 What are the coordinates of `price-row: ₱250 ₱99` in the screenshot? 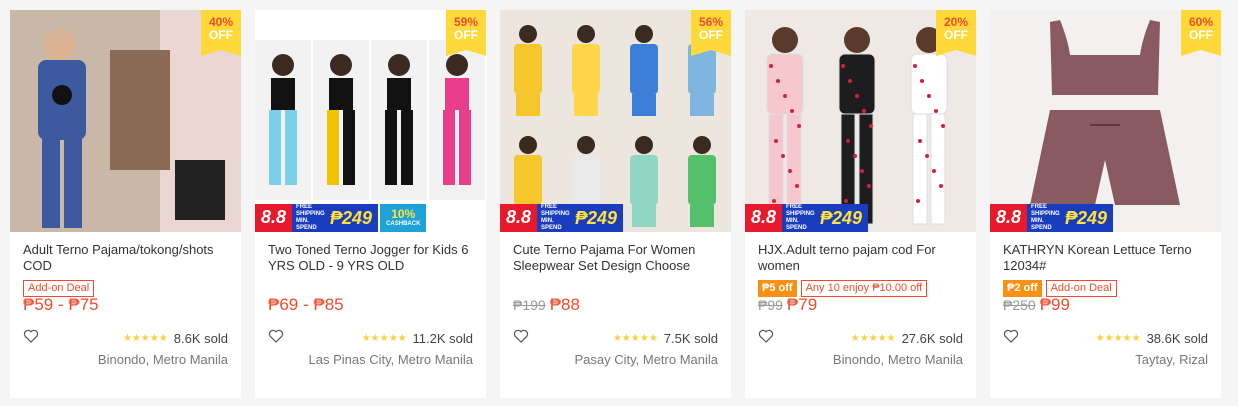 It's located at (1036, 305).